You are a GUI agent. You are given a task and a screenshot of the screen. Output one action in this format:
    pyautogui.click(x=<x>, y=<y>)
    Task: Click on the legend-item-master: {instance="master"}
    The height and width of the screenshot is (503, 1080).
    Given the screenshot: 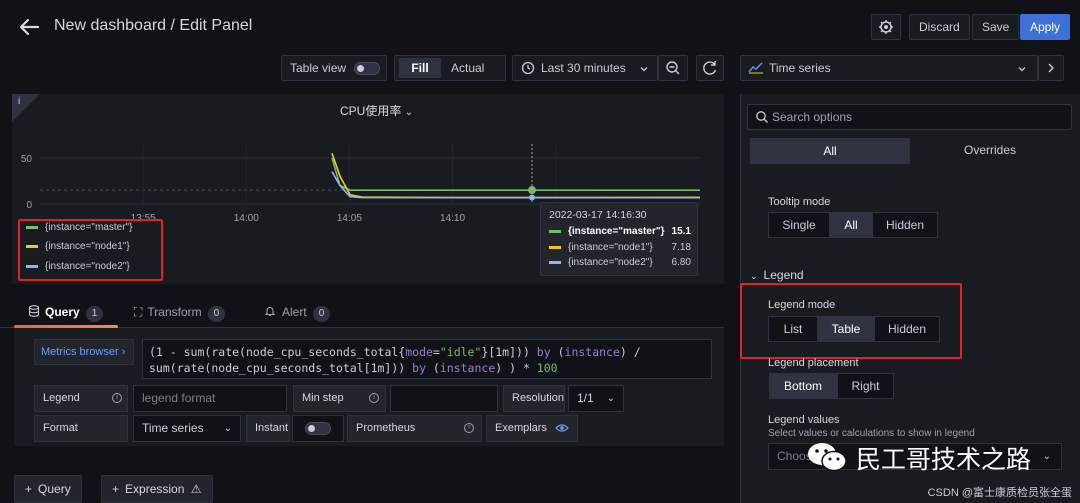 What is the action you would take?
    pyautogui.click(x=79, y=227)
    